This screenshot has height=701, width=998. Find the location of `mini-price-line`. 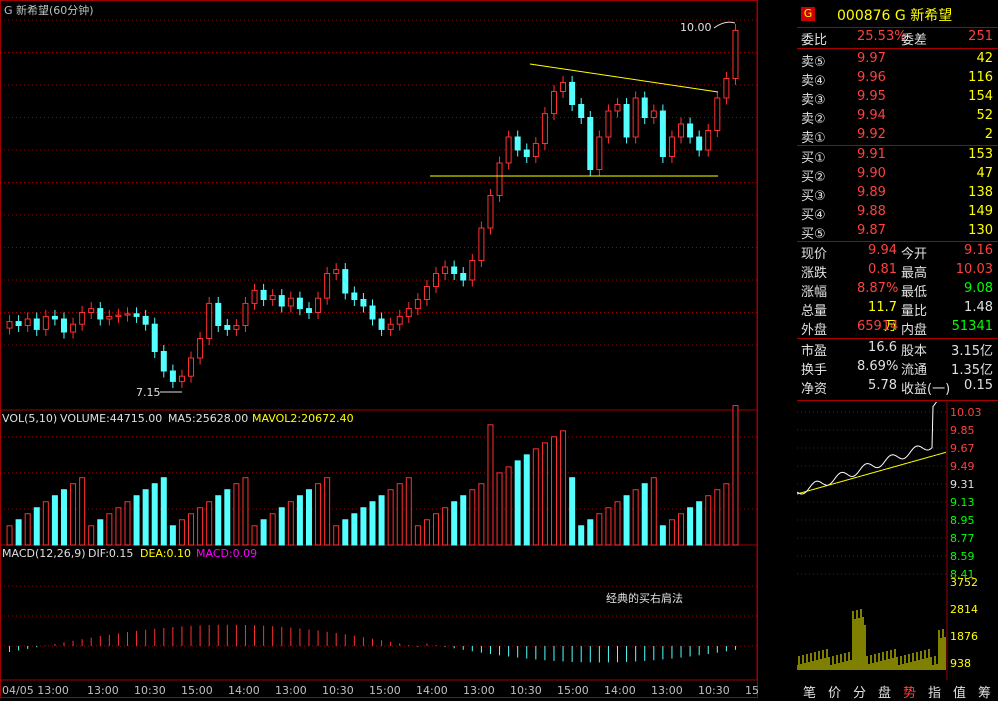

mini-price-line is located at coordinates (867, 448).